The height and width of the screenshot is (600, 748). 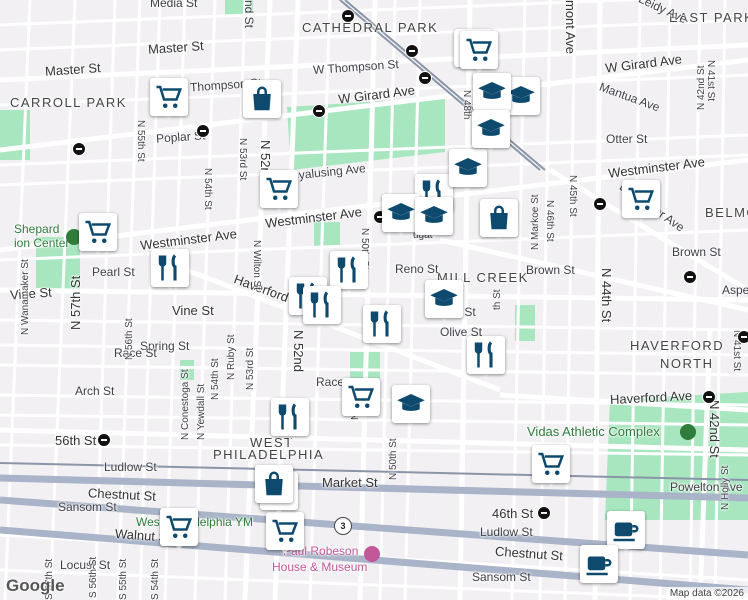 I want to click on street-label: Locust St, so click(x=85, y=565).